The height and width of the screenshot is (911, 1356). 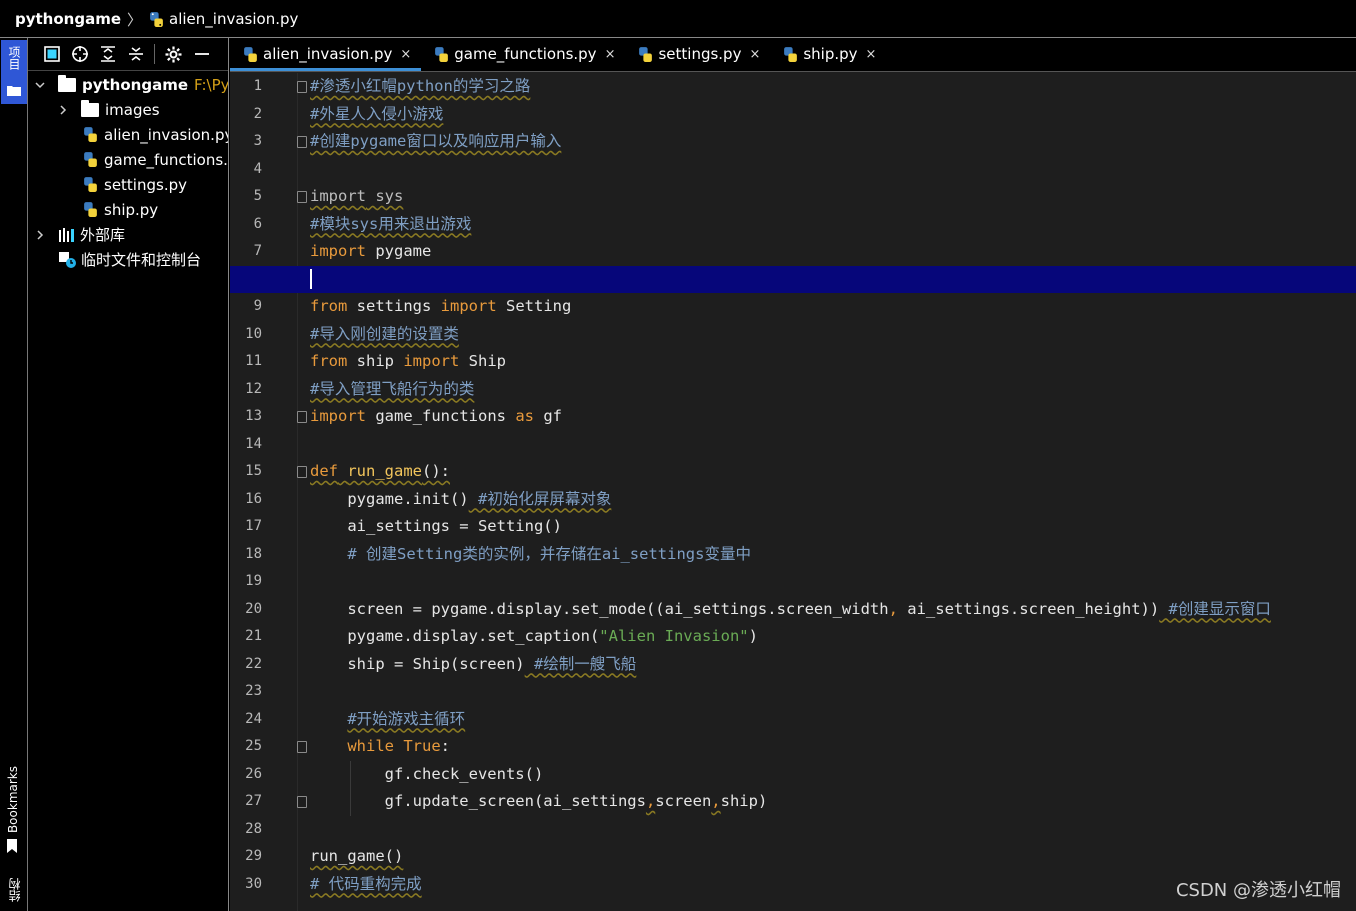 What do you see at coordinates (166, 134) in the screenshot?
I see `tree-item-label: alien_invasion.py` at bounding box center [166, 134].